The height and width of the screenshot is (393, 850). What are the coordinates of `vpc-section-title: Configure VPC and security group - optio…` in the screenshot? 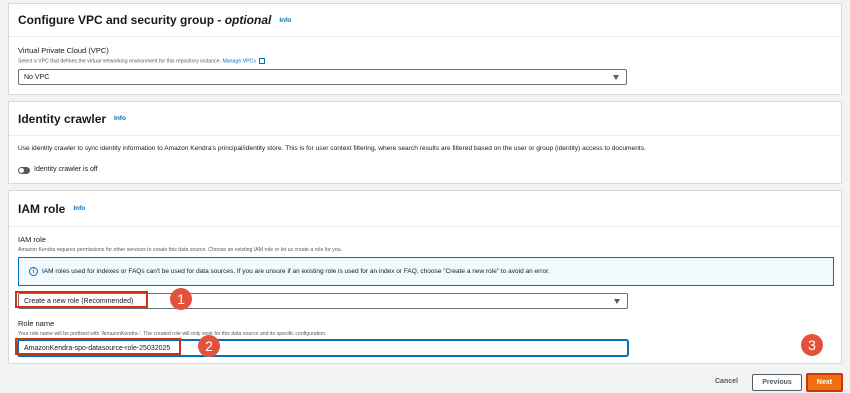 It's located at (145, 20).